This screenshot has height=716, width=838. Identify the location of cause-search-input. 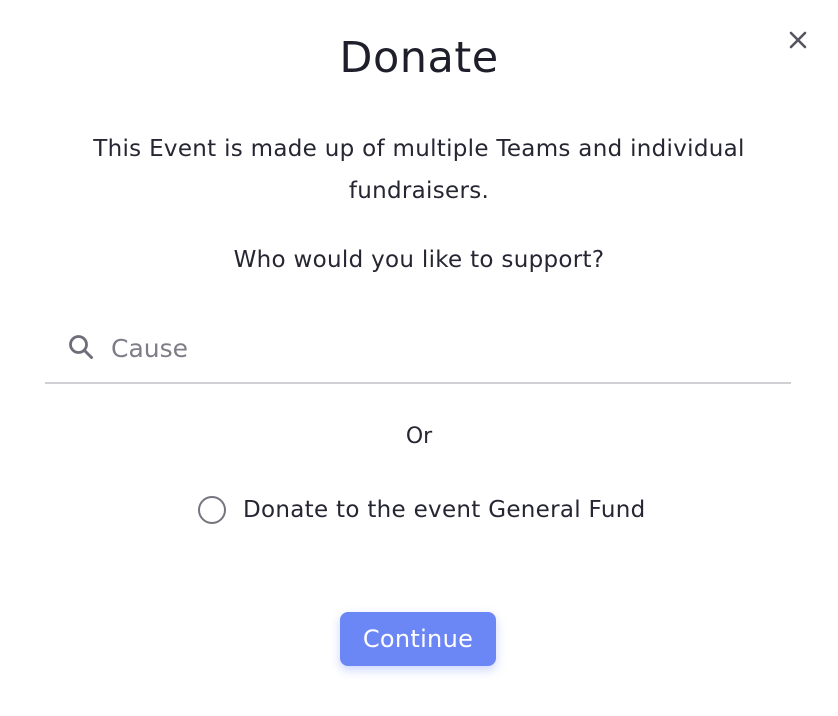
(441, 348).